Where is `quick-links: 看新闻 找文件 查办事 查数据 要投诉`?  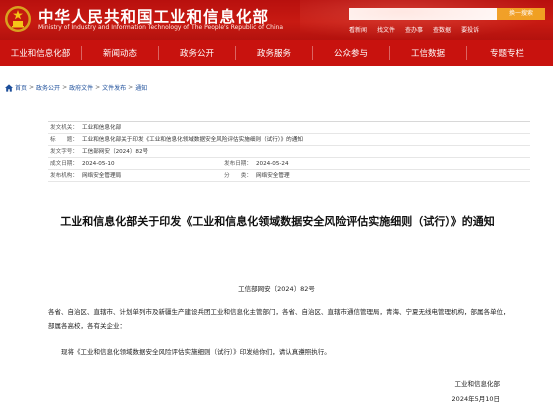
quick-links: 看新闻 找文件 查办事 查数据 要投诉 is located at coordinates (414, 29).